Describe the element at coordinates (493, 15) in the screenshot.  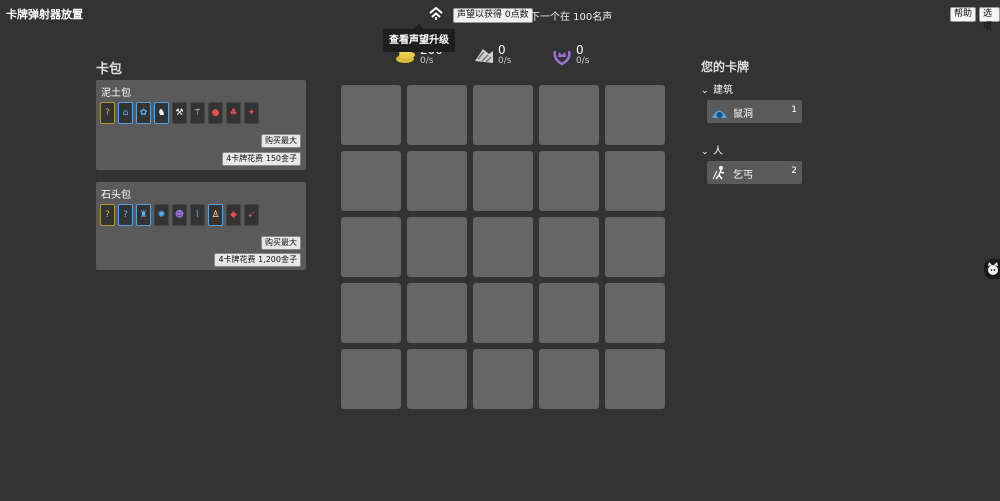
I see `prestige-button: 声望以获得 0点数` at that location.